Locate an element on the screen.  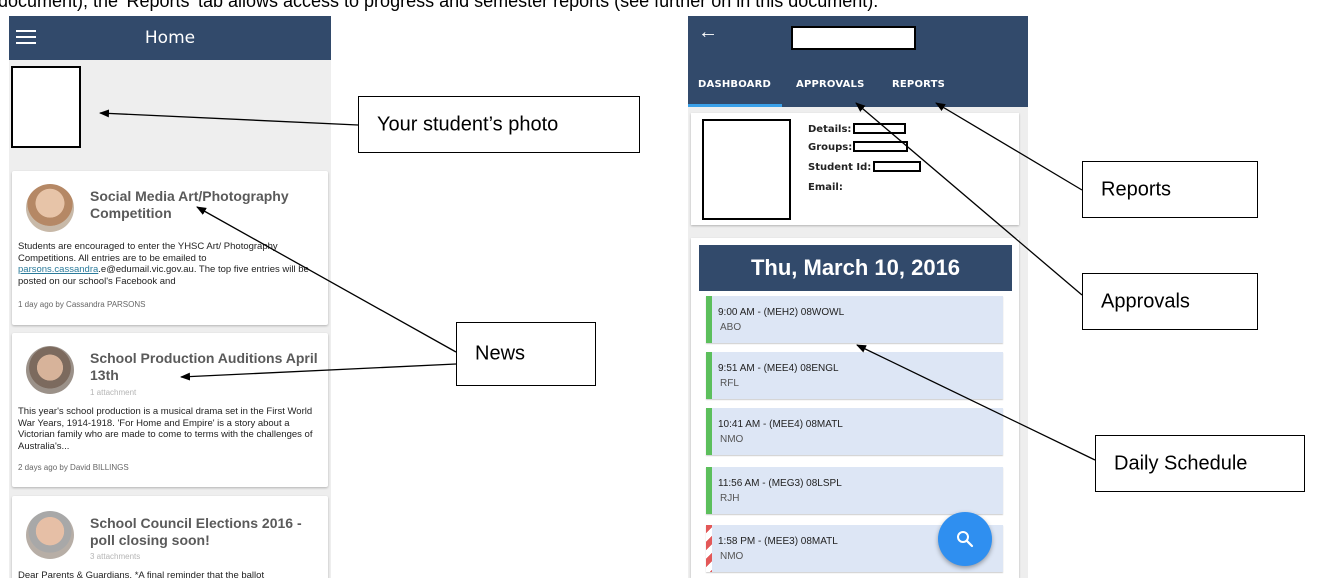
callout-approvals: Approvals is located at coordinates (1170, 301).